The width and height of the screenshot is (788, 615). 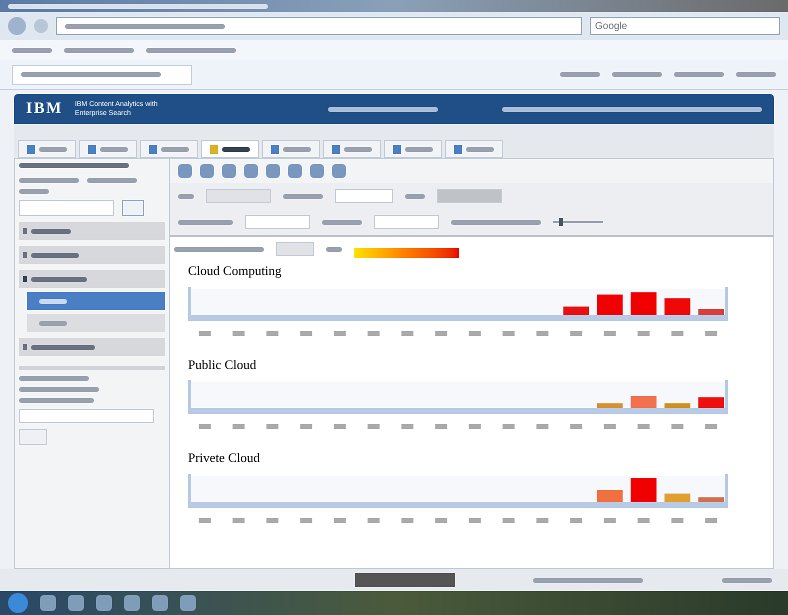 I want to click on zoom-slider, so click(x=578, y=222).